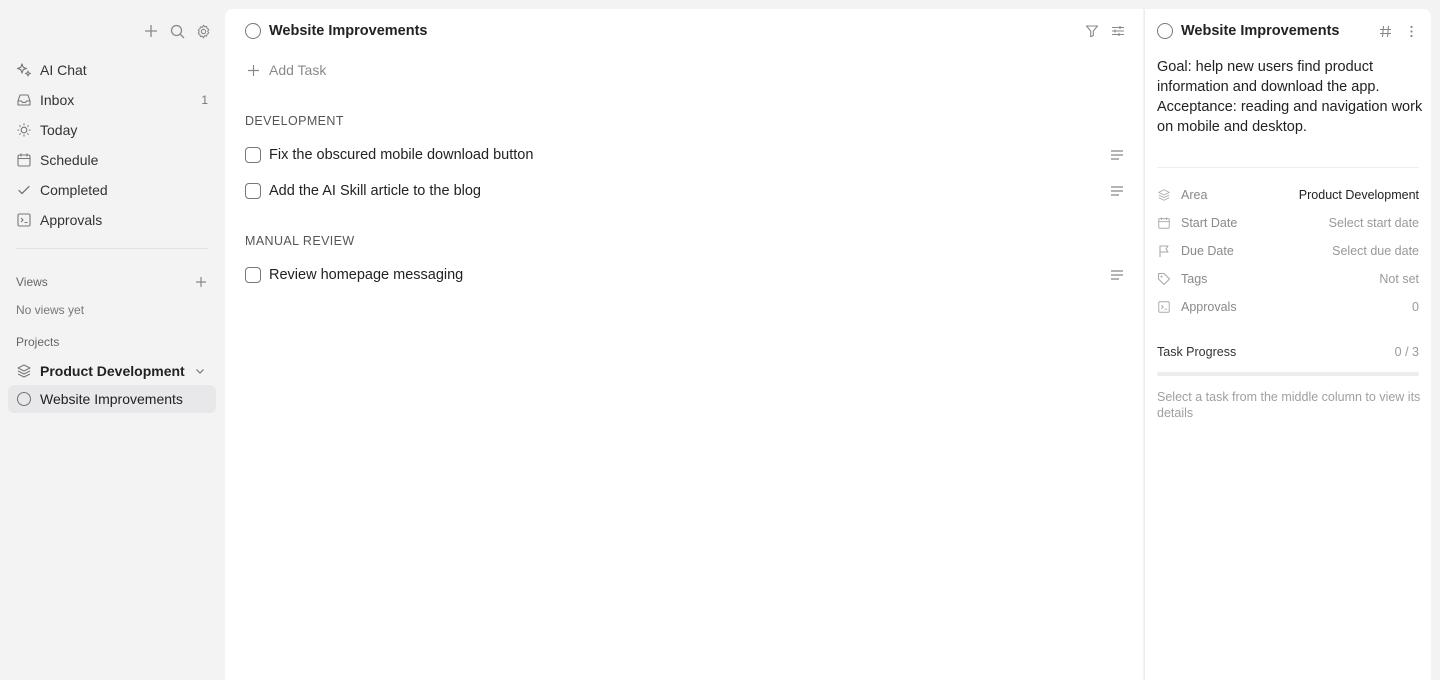 Image resolution: width=1440 pixels, height=680 pixels. I want to click on task-progress-label: Task Progress, so click(1197, 352).